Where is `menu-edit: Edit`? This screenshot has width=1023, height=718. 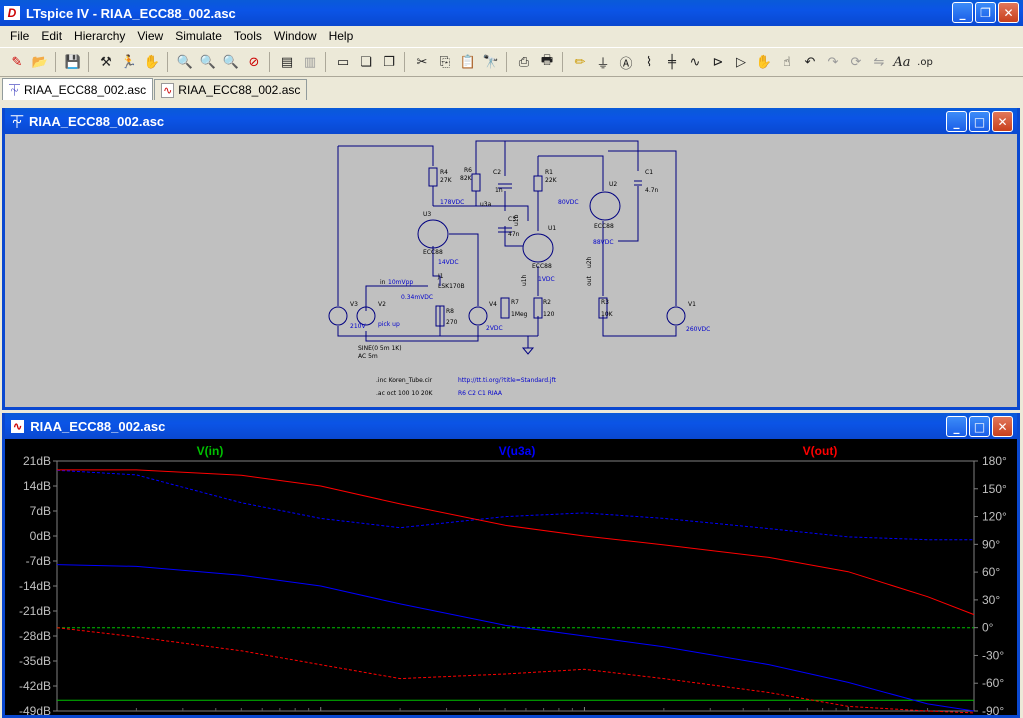 menu-edit: Edit is located at coordinates (51, 36).